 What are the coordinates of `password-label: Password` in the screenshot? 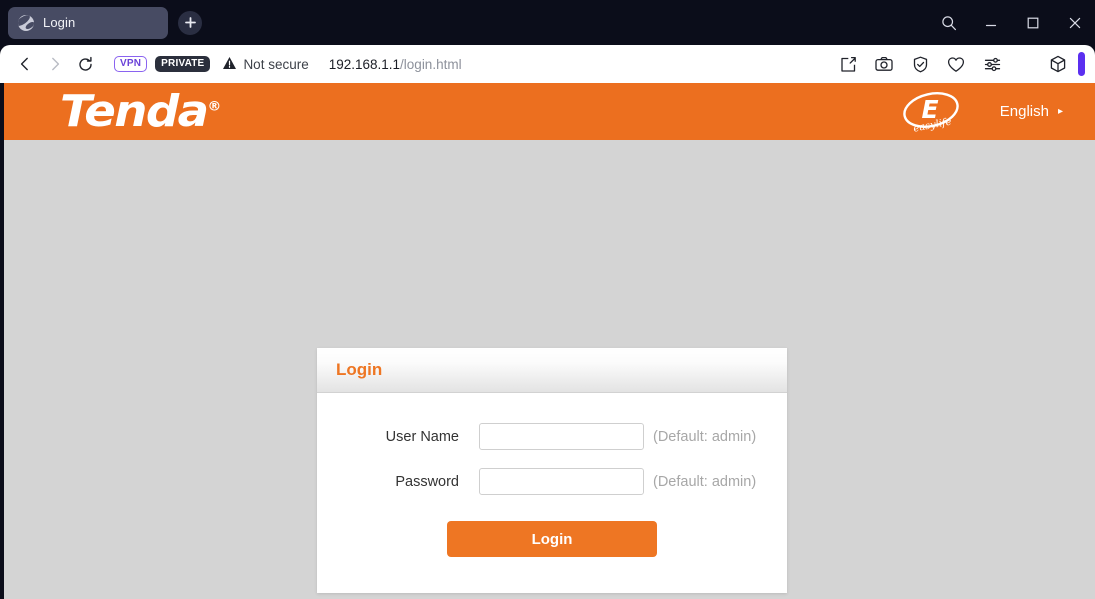 It's located at (427, 481).